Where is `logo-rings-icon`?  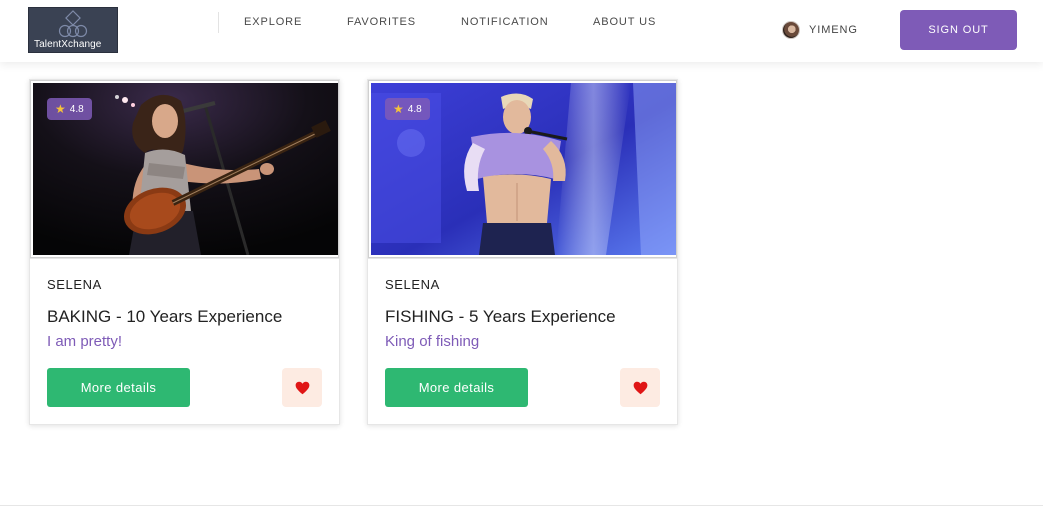
logo-rings-icon is located at coordinates (73, 24).